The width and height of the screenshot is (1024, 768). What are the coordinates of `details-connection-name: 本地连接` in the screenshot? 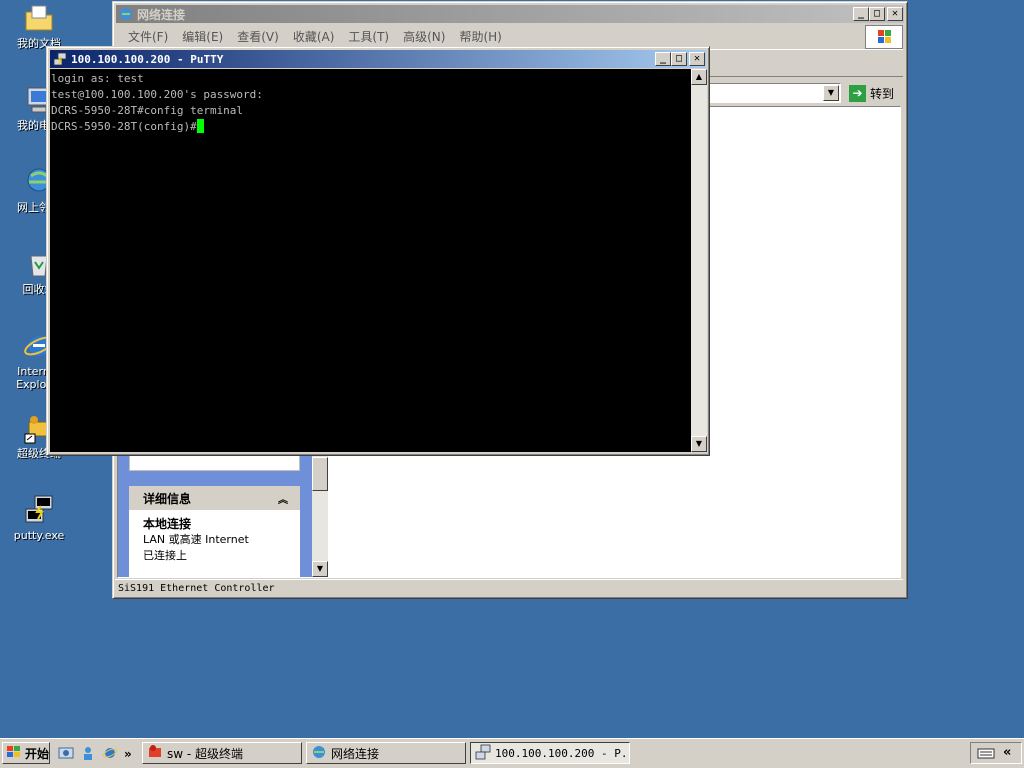 It's located at (167, 524).